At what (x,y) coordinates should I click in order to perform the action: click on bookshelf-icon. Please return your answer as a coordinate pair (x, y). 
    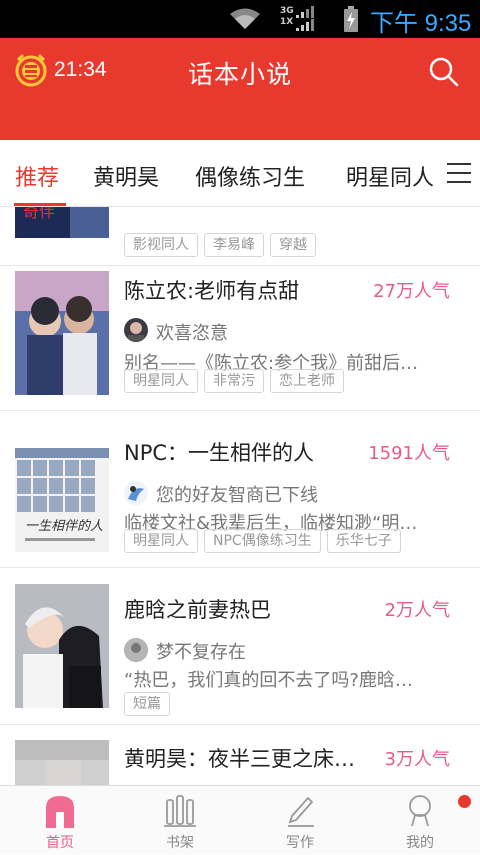
    Looking at the image, I should click on (180, 811).